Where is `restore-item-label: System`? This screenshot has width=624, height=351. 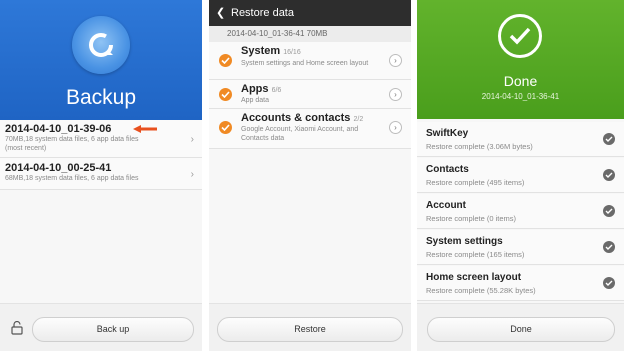
restore-item-label: System is located at coordinates (261, 51).